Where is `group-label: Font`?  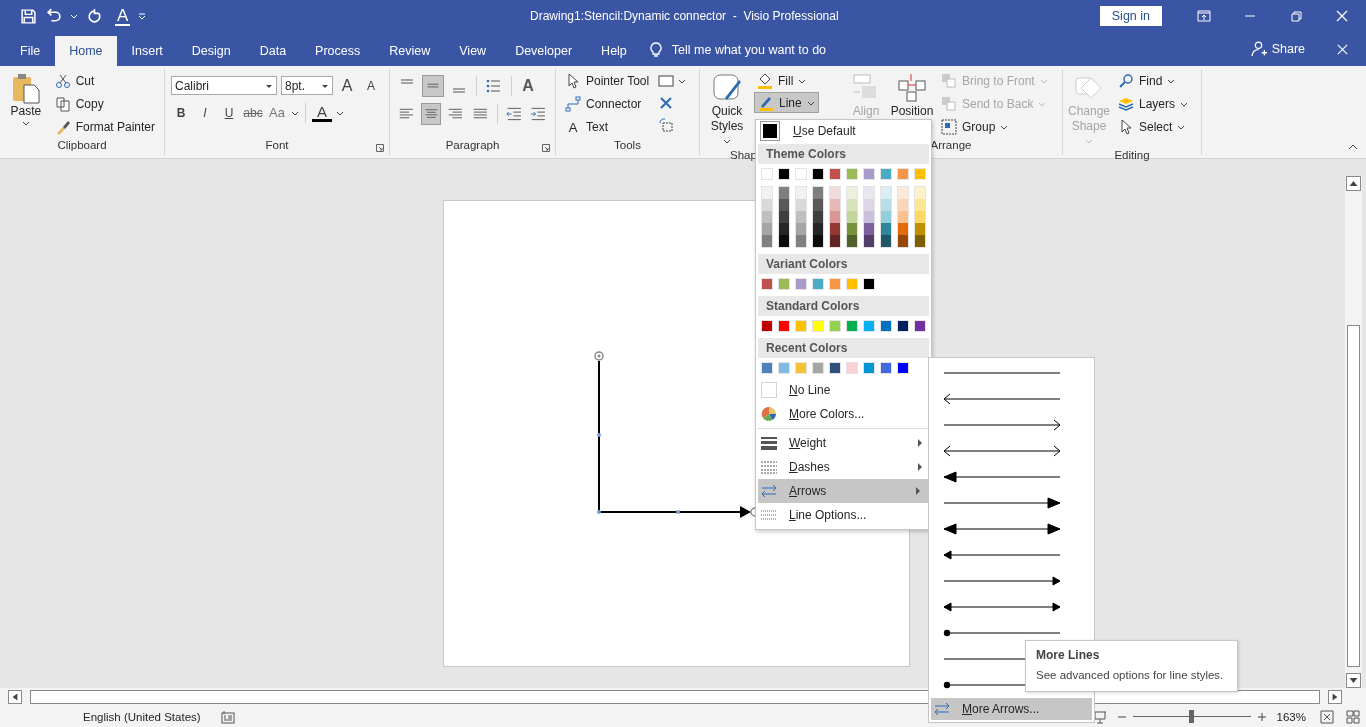 group-label: Font is located at coordinates (277, 146).